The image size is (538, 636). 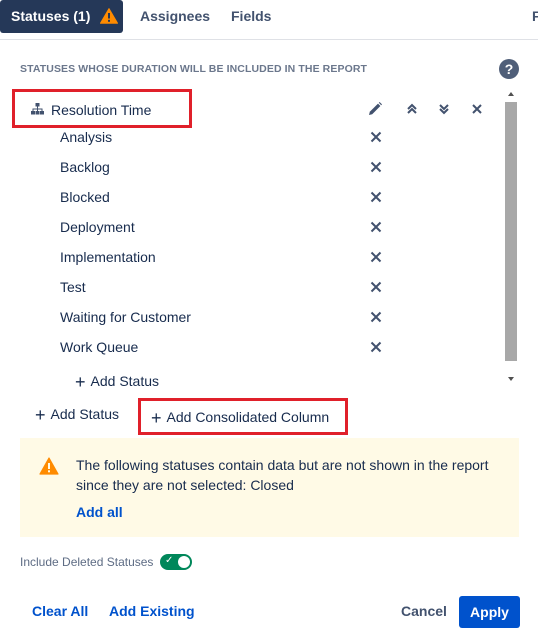 What do you see at coordinates (37, 109) in the screenshot?
I see `hierarchy-icon` at bounding box center [37, 109].